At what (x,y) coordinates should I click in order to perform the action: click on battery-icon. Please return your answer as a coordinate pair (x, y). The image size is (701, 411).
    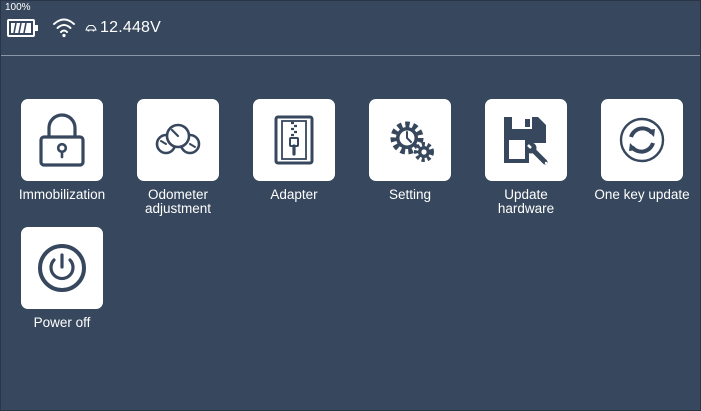
    Looking at the image, I should click on (23, 30).